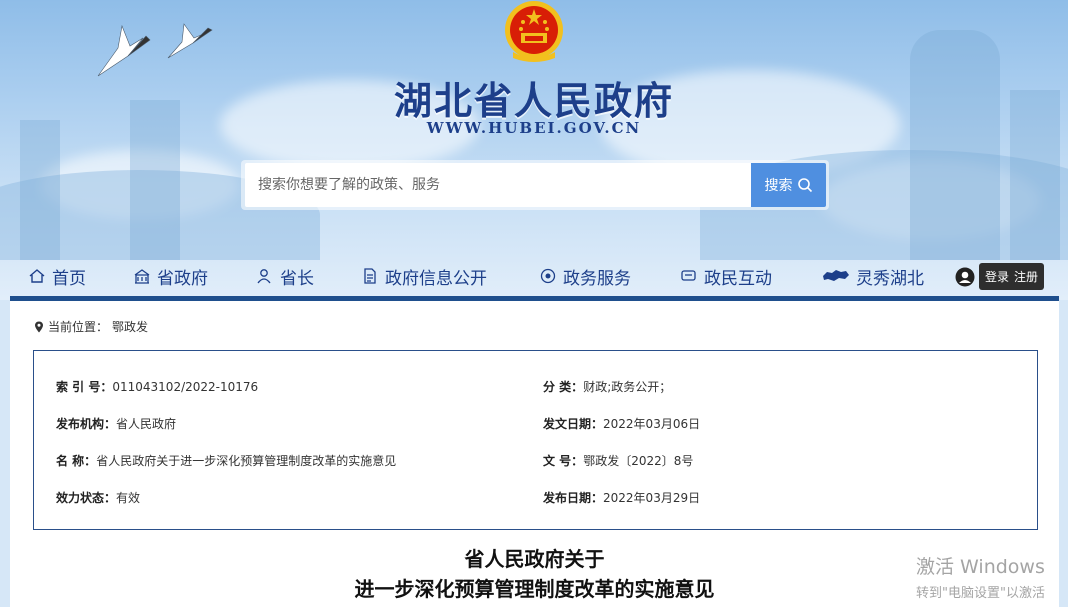  I want to click on meta-category: 分 类：财政;政务公开；, so click(607, 386).